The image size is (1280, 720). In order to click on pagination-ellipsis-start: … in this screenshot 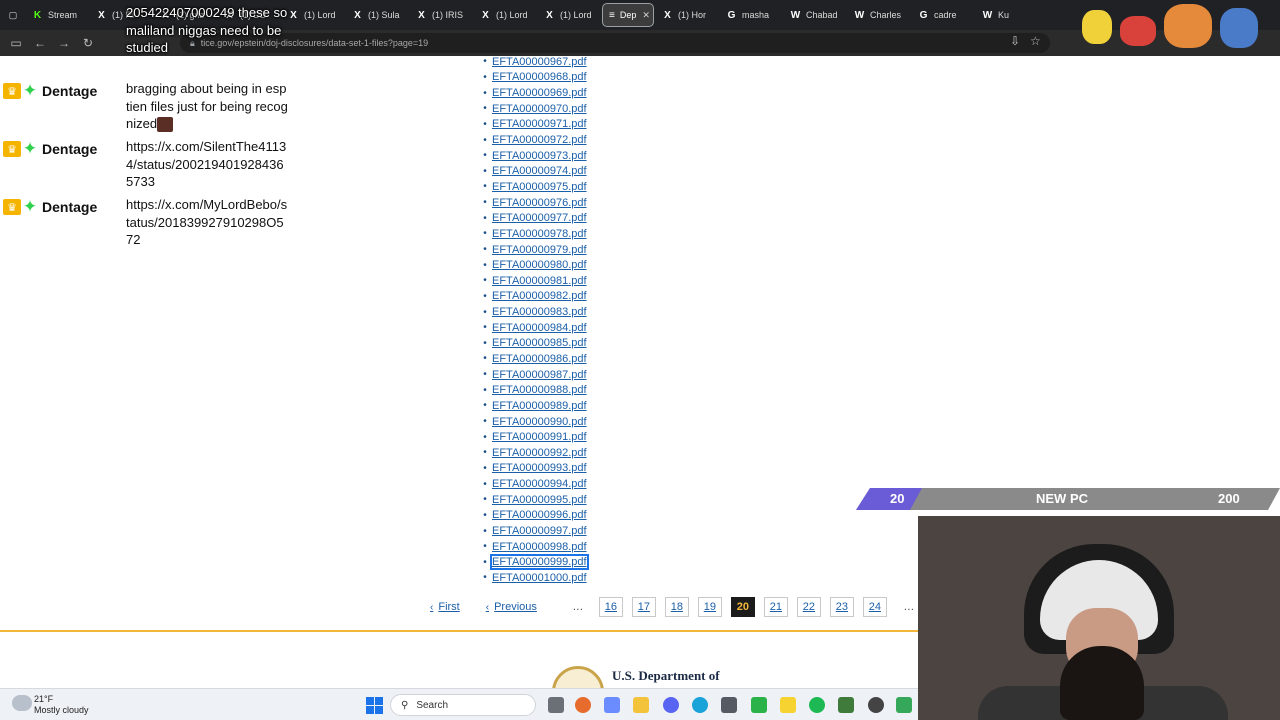, I will do `click(578, 607)`.